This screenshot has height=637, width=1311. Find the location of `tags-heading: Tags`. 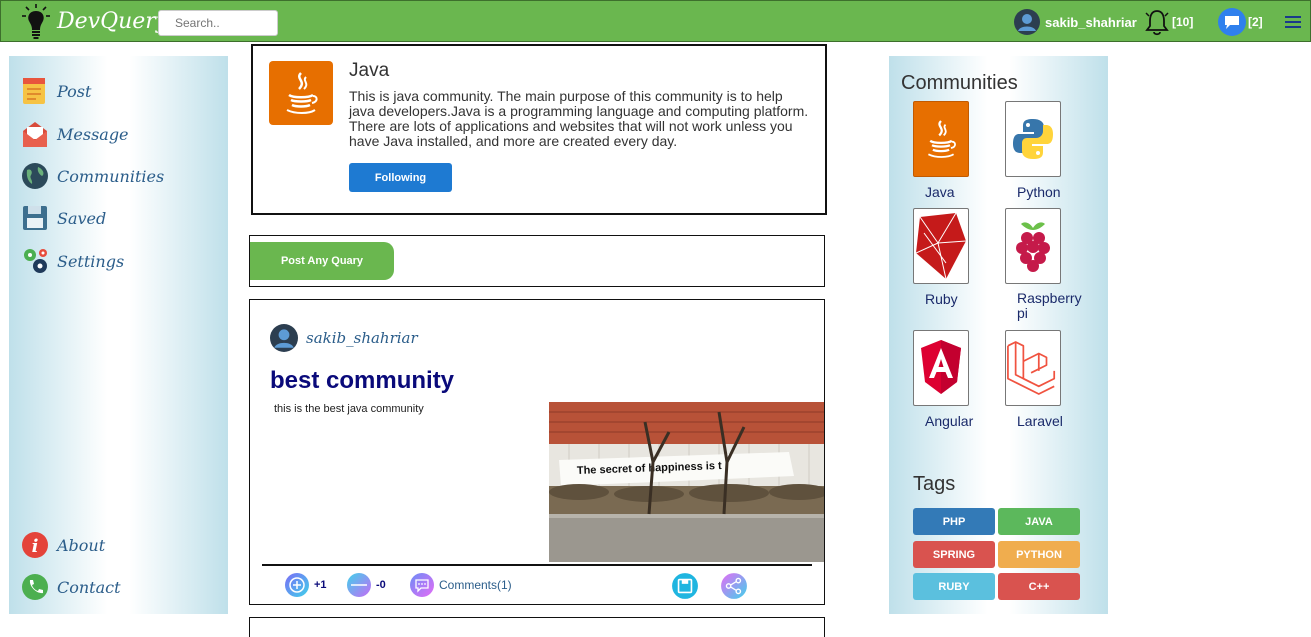

tags-heading: Tags is located at coordinates (934, 484).